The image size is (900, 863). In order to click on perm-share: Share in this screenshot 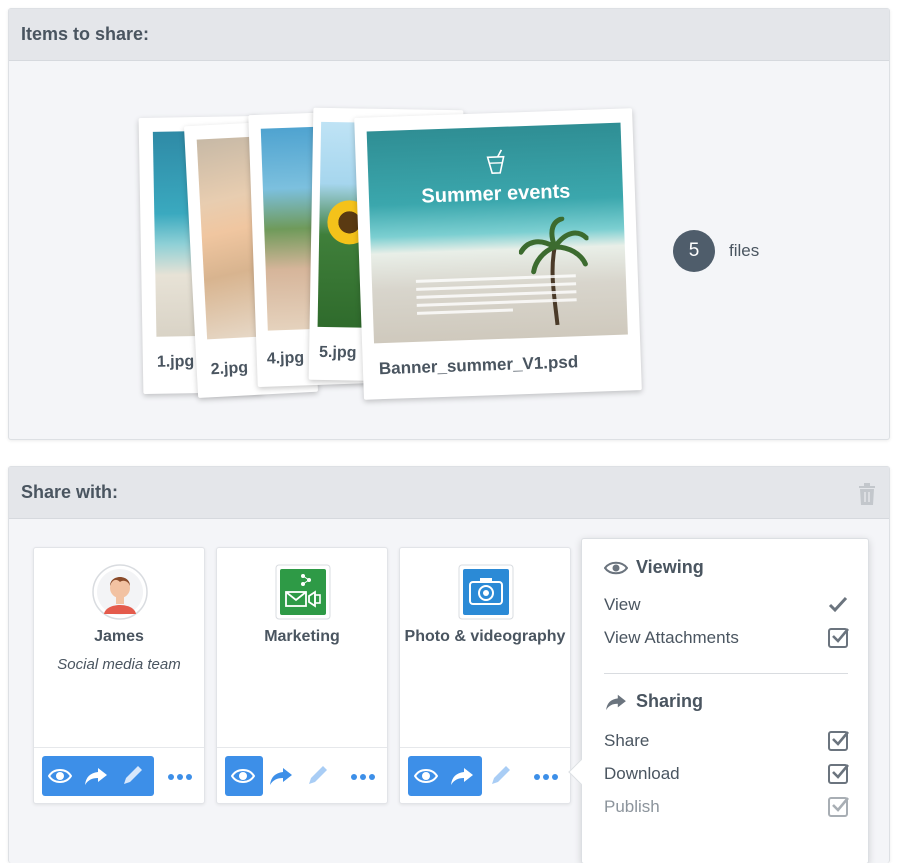, I will do `click(726, 741)`.